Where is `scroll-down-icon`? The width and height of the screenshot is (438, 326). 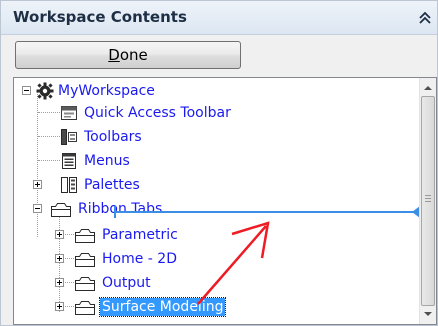 scroll-down-icon is located at coordinates (428, 314).